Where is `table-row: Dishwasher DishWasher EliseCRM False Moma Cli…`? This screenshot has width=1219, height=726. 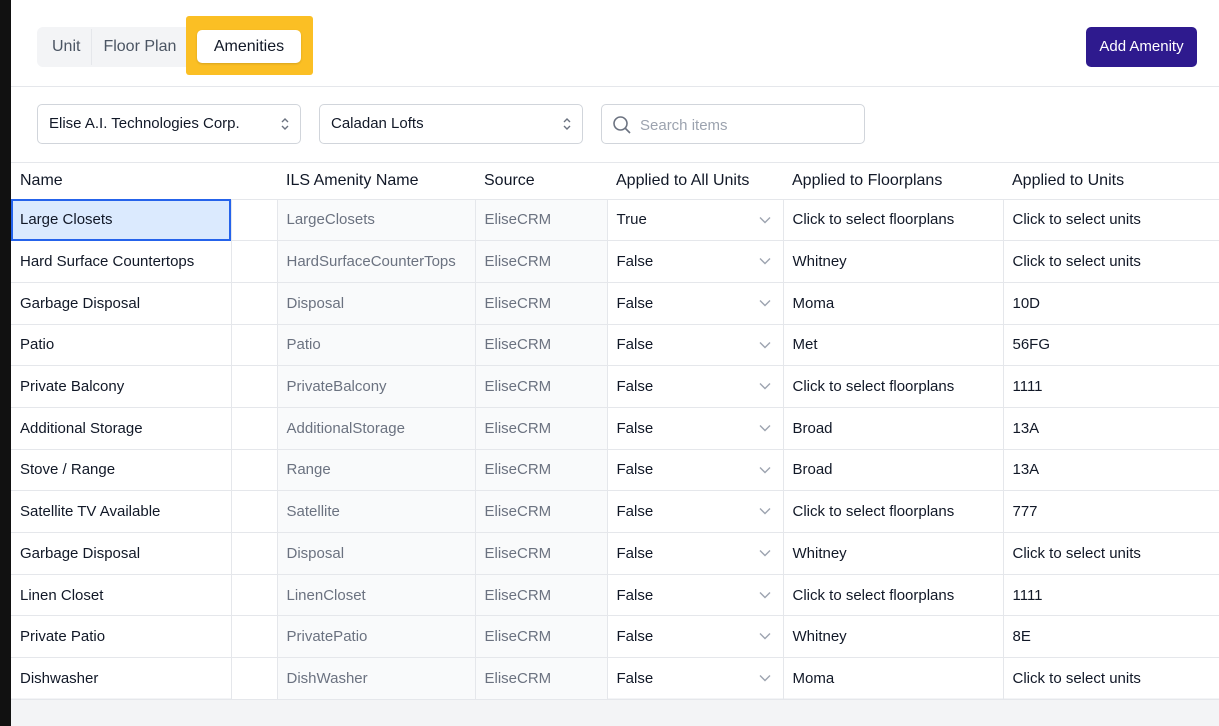 table-row: Dishwasher DishWasher EliseCRM False Moma Cli… is located at coordinates (615, 678).